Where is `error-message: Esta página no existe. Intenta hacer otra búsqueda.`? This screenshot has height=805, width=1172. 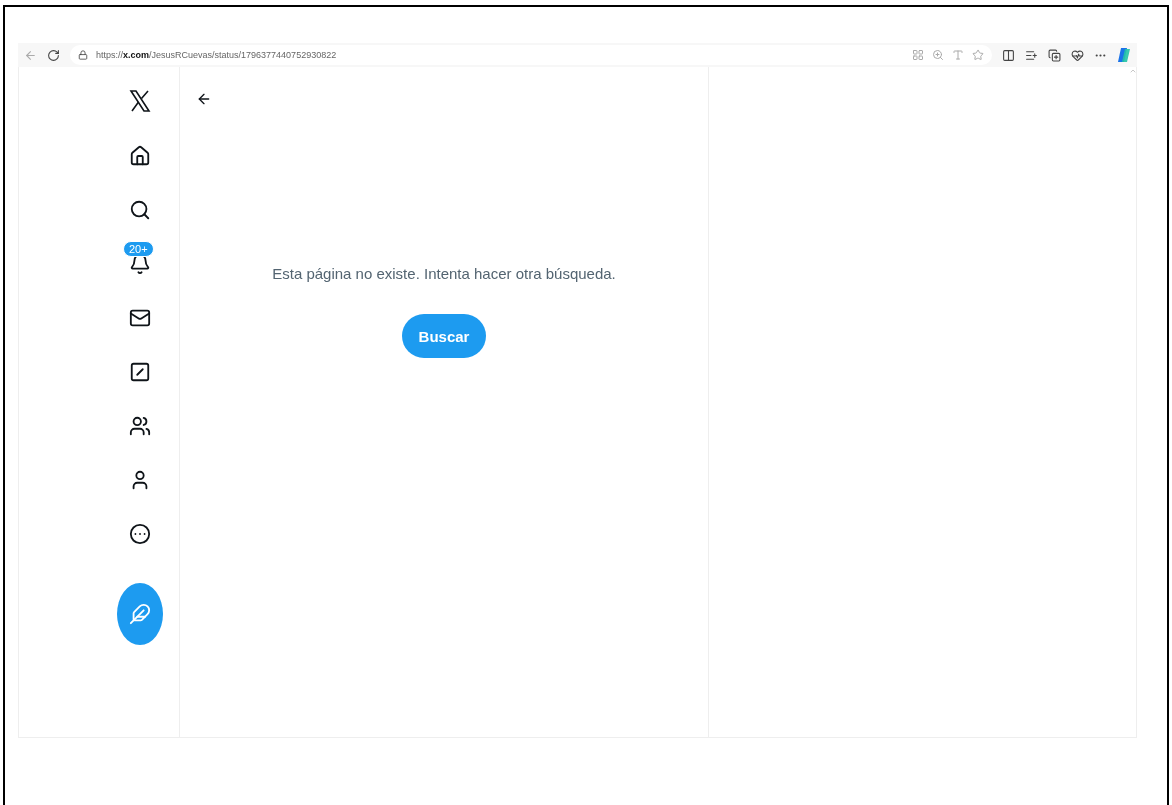
error-message: Esta página no existe. Intenta hacer otra búsqueda. is located at coordinates (444, 273).